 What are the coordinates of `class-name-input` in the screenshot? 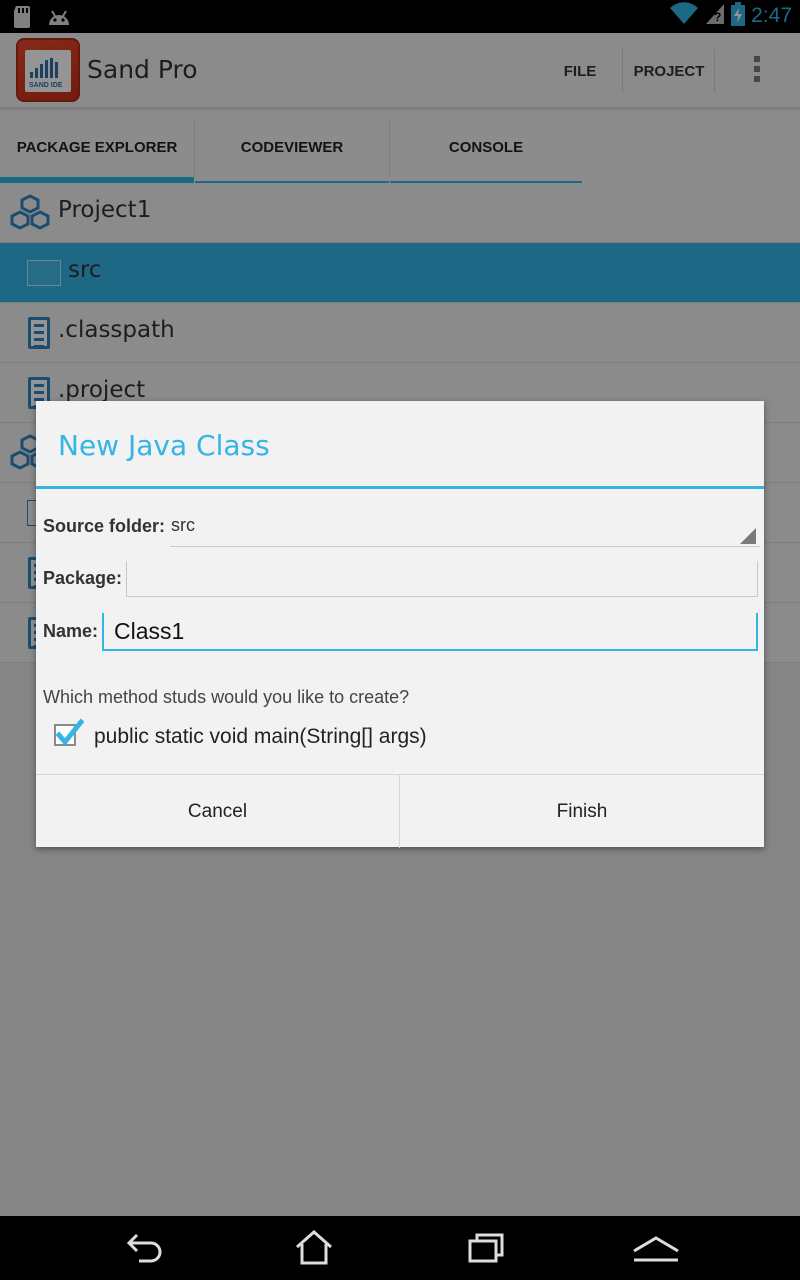 It's located at (430, 632).